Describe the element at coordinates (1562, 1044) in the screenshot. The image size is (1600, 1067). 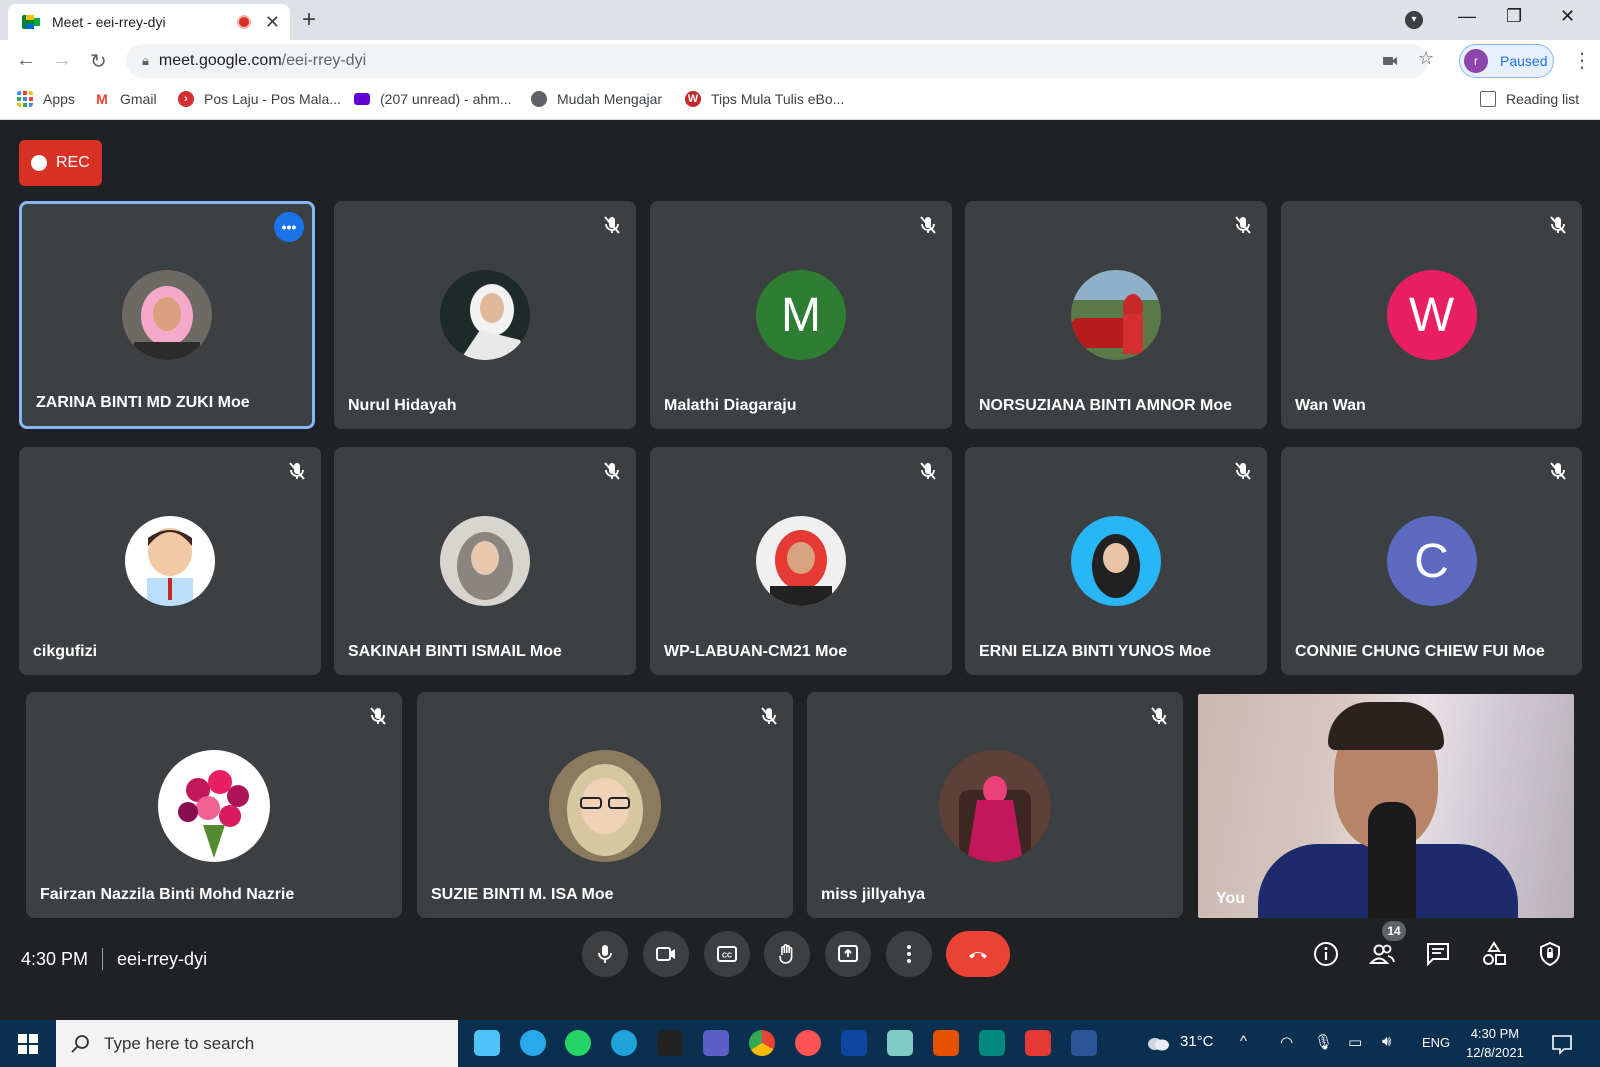
I see `notifications-icon` at that location.